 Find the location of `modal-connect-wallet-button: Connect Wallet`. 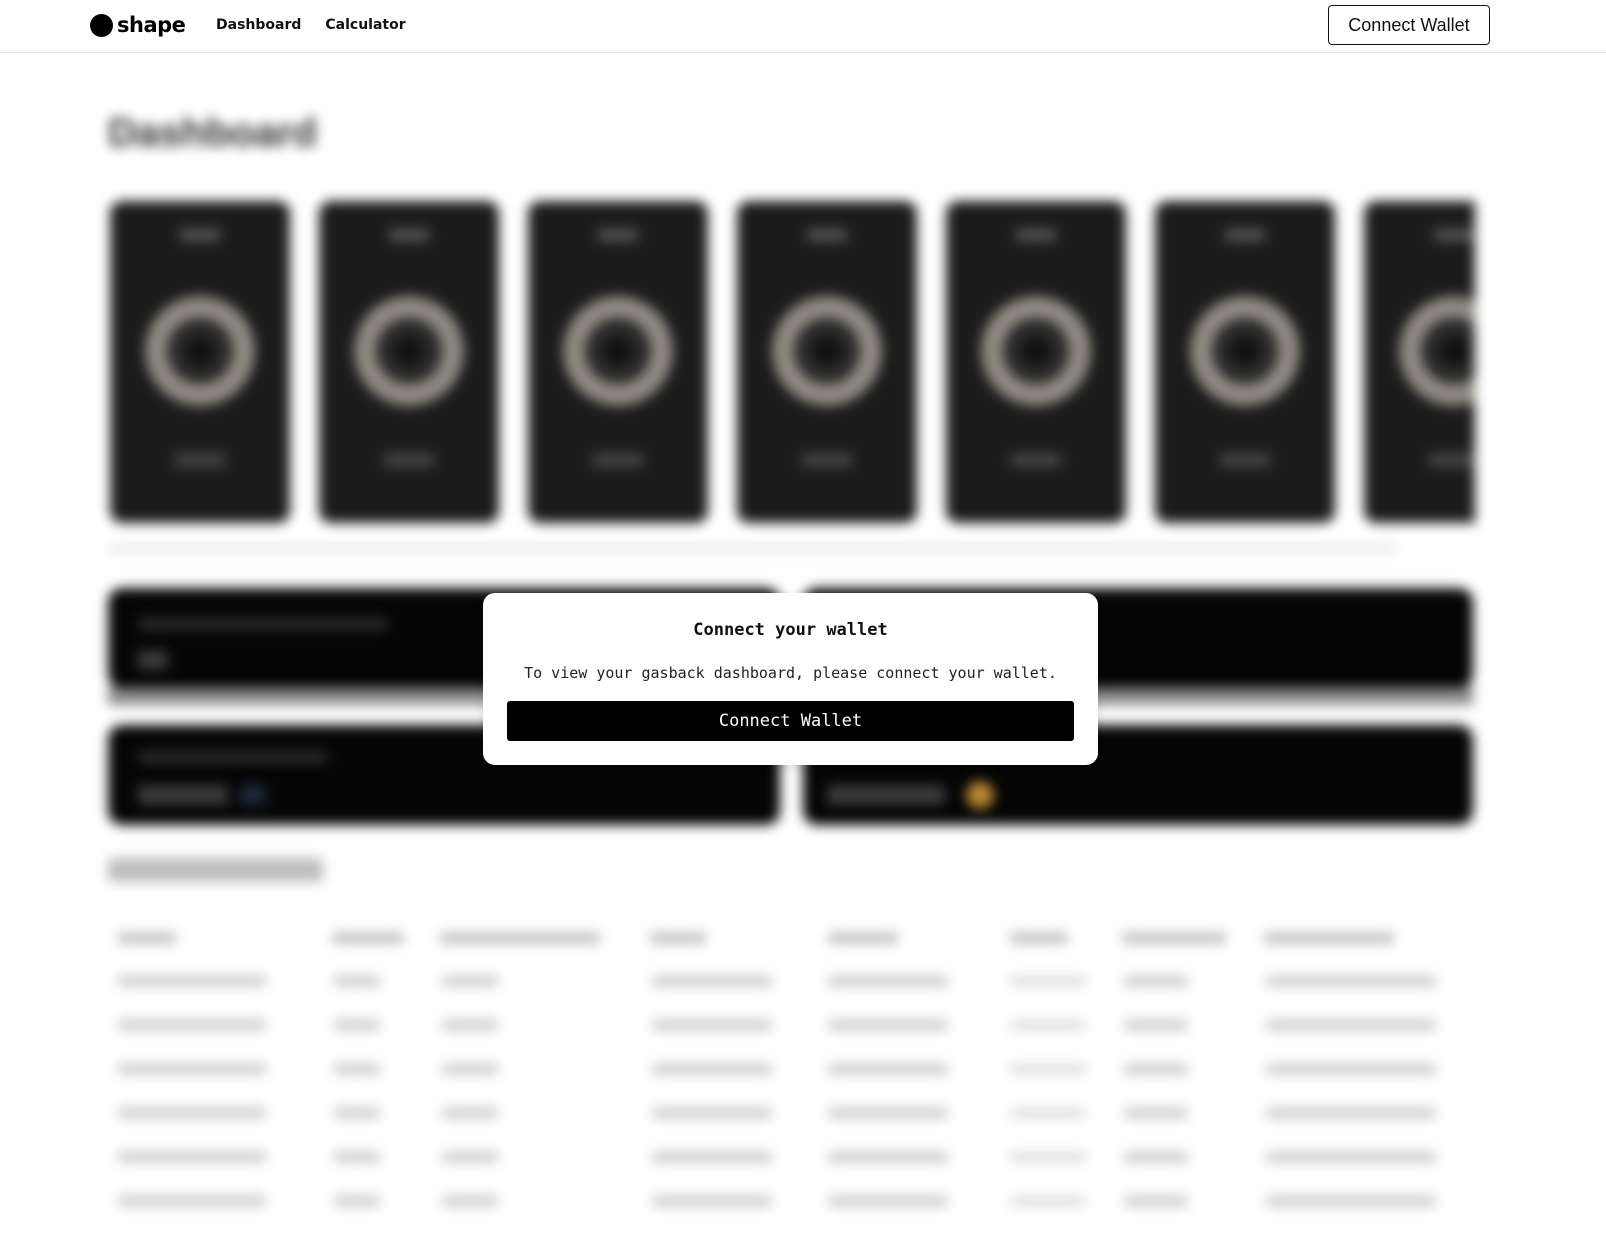

modal-connect-wallet-button: Connect Wallet is located at coordinates (790, 721).